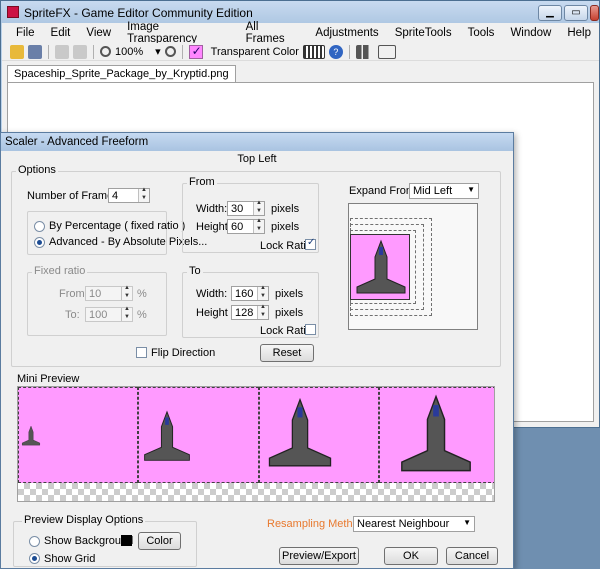 This screenshot has width=600, height=569. I want to click on minimize-button: ▁, so click(550, 13).